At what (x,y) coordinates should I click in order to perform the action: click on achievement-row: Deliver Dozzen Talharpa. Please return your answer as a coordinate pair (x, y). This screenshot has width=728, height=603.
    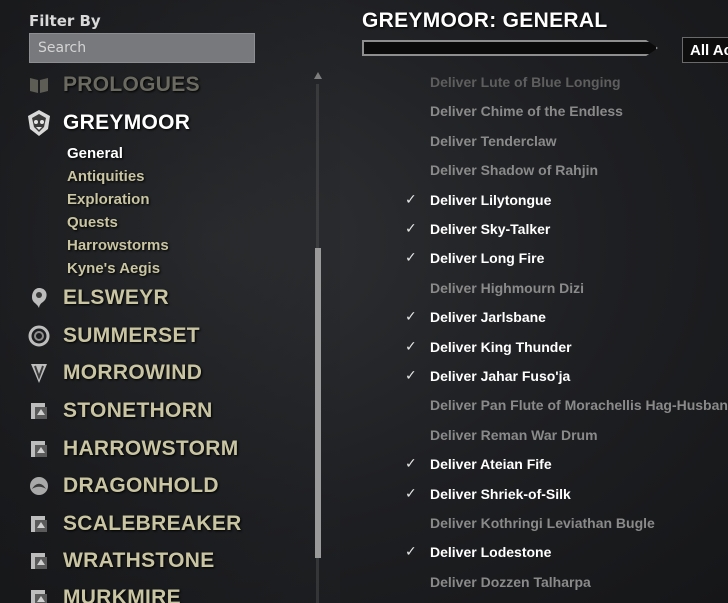
    Looking at the image, I should click on (498, 582).